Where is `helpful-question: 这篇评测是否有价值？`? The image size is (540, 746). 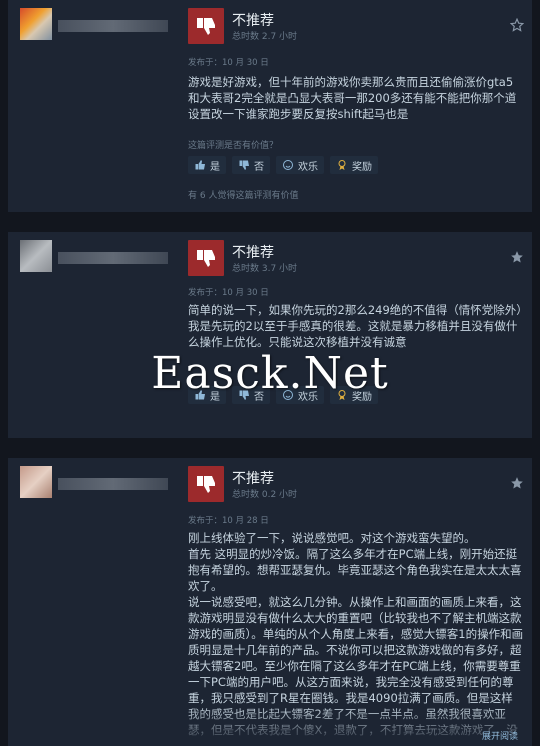 helpful-question: 这篇评测是否有价值？ is located at coordinates (233, 146).